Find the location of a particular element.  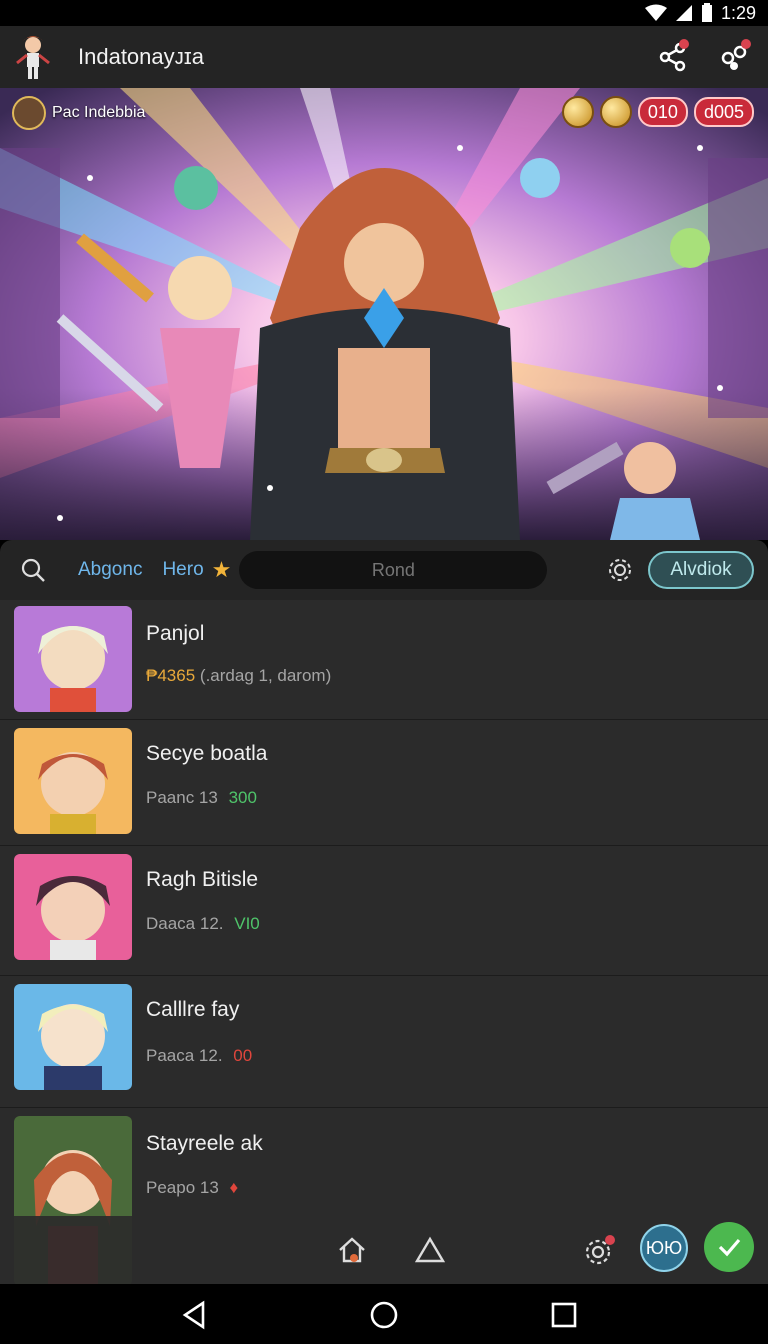

list-item-subtitle: Paaca 12. 00 is located at coordinates (199, 1056).